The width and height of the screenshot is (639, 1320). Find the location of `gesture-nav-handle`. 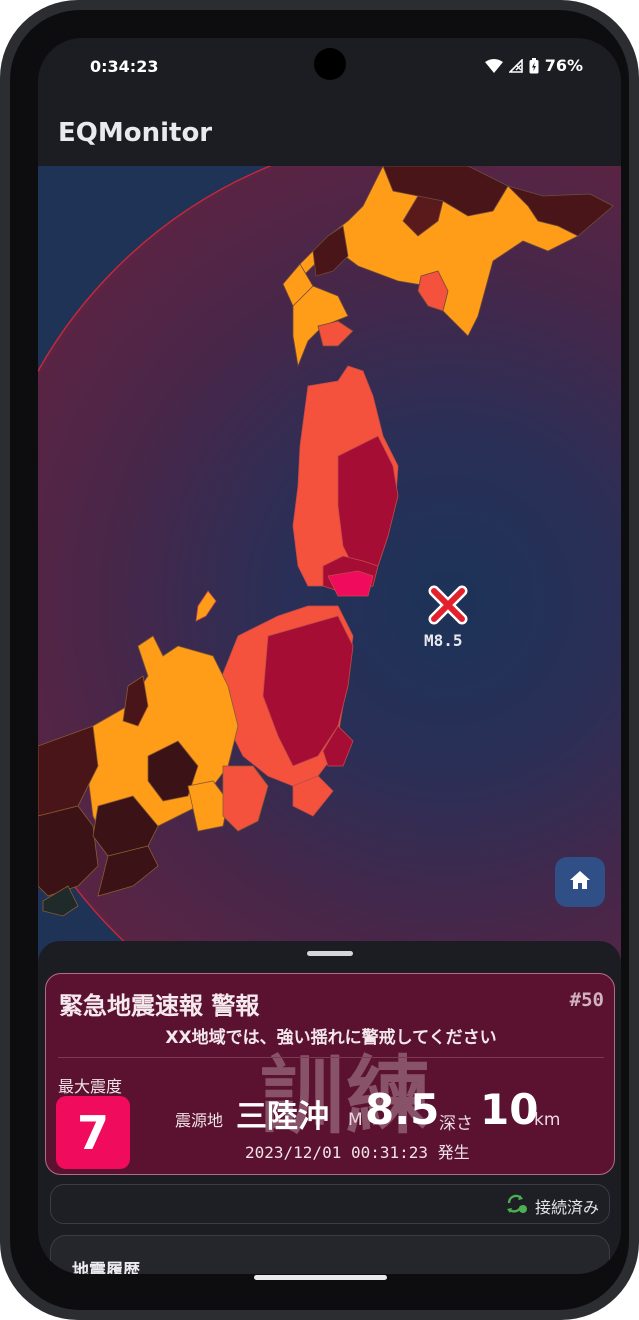

gesture-nav-handle is located at coordinates (320, 1277).